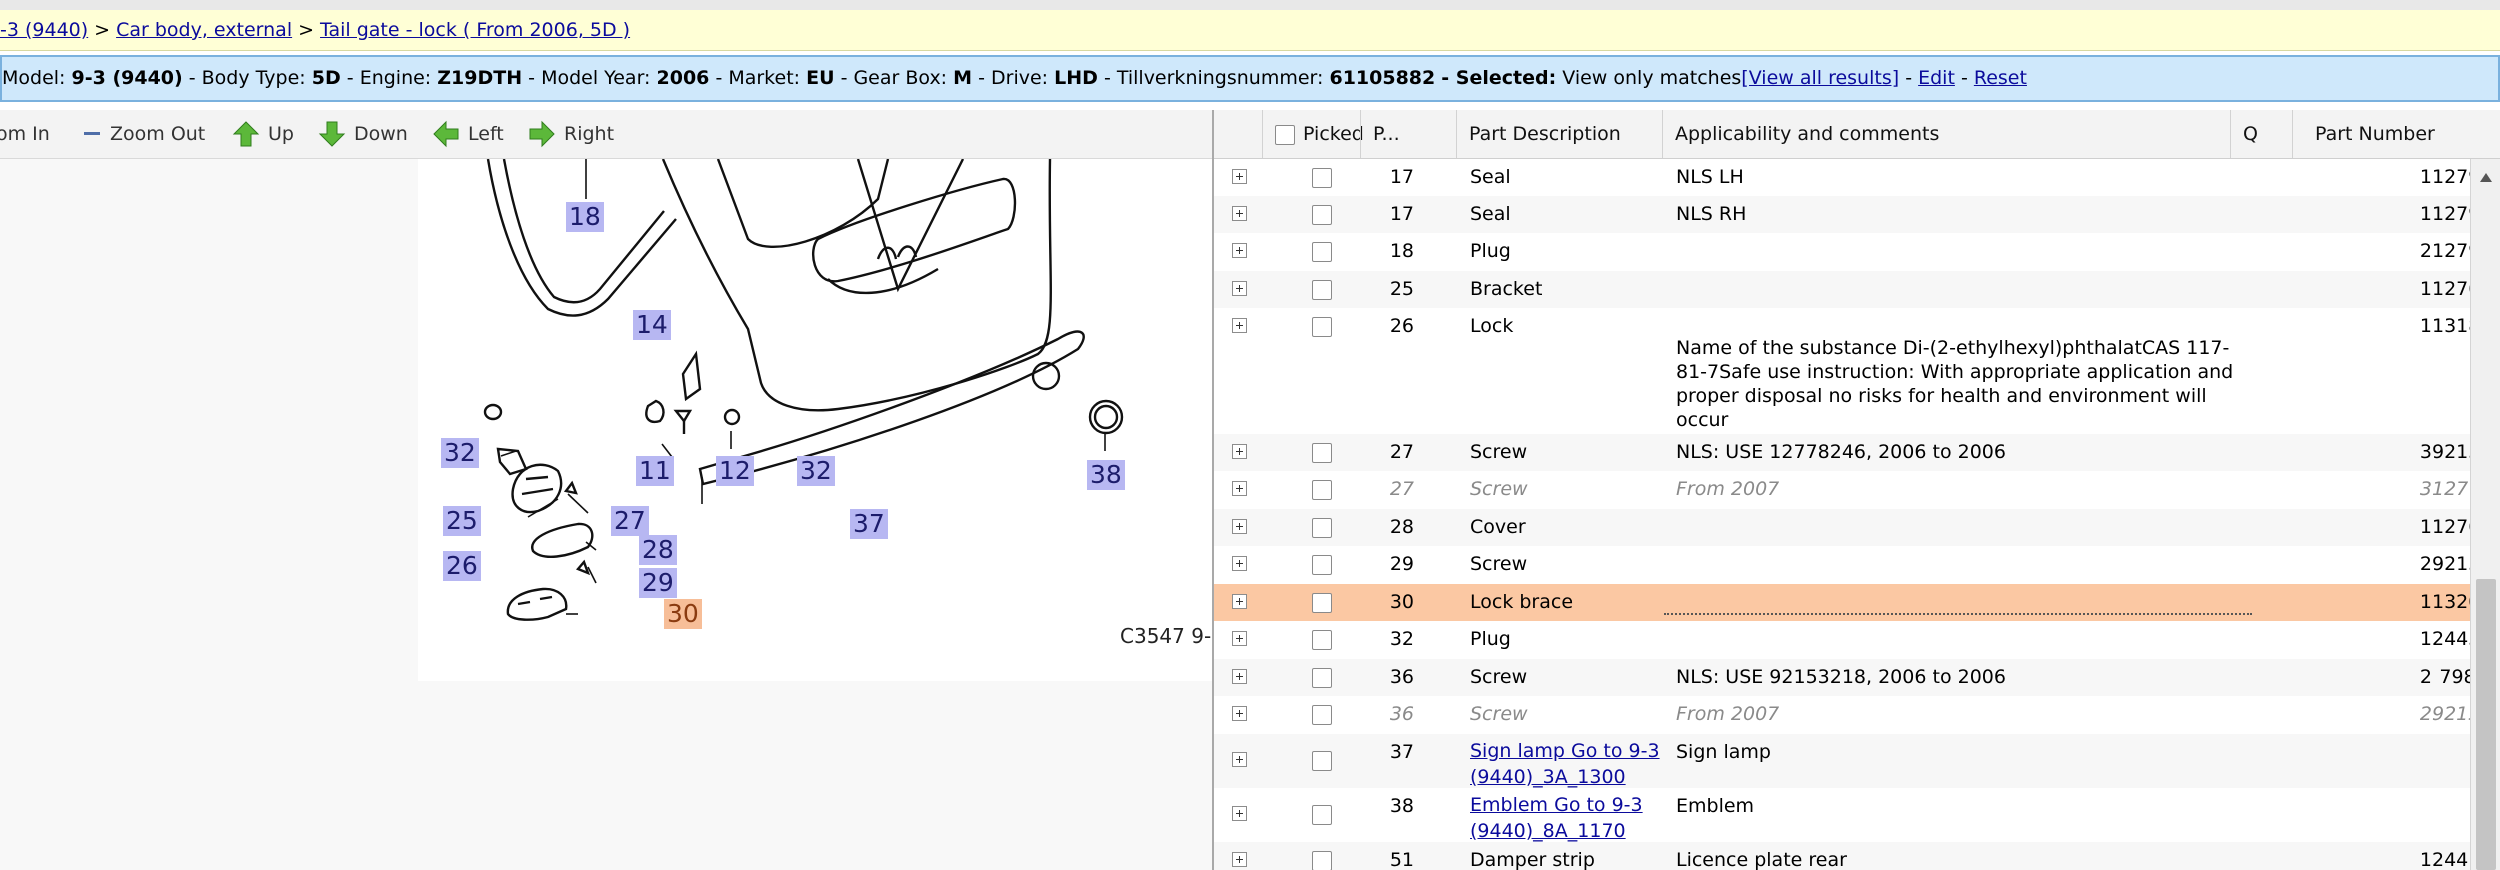  Describe the element at coordinates (1567, 764) in the screenshot. I see `sign-lamp-link: Sign lamp Go to 9-3 (9440)_3A_1300` at that location.